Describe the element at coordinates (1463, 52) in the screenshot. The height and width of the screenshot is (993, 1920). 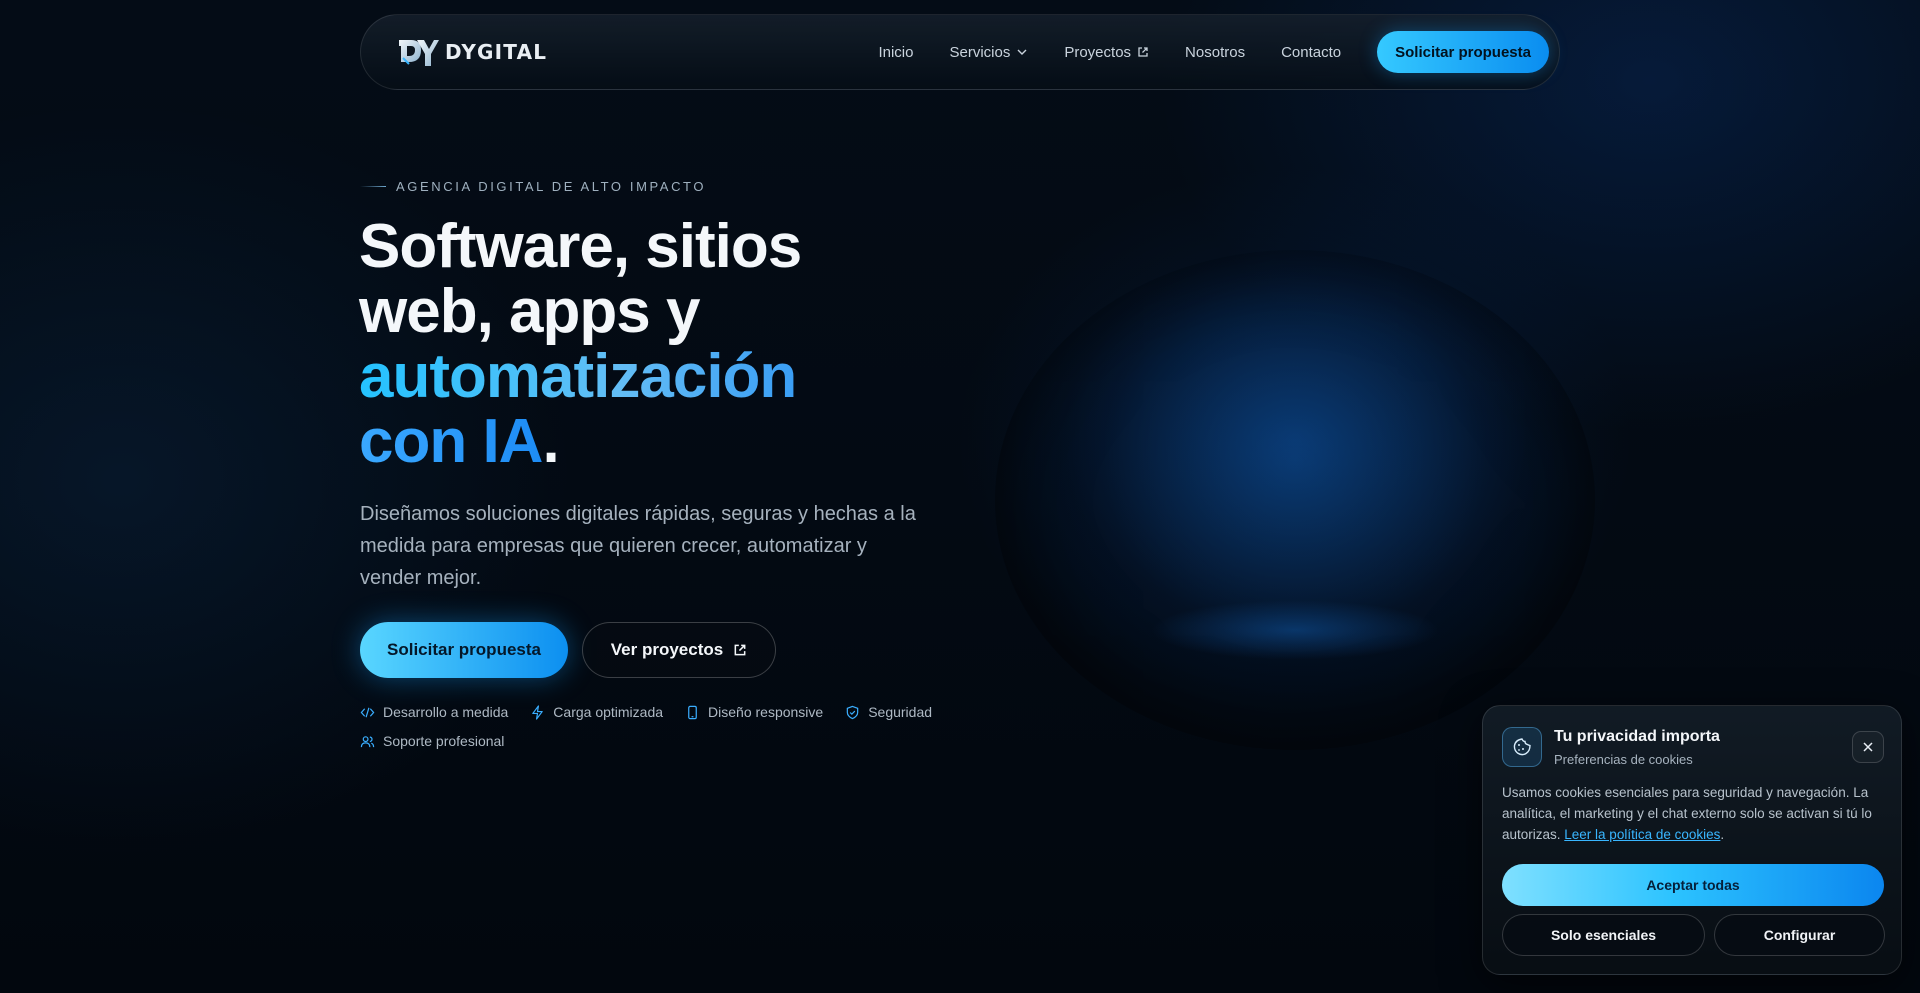
I see `nav-request-proposal-button: Solicitar propuesta` at that location.